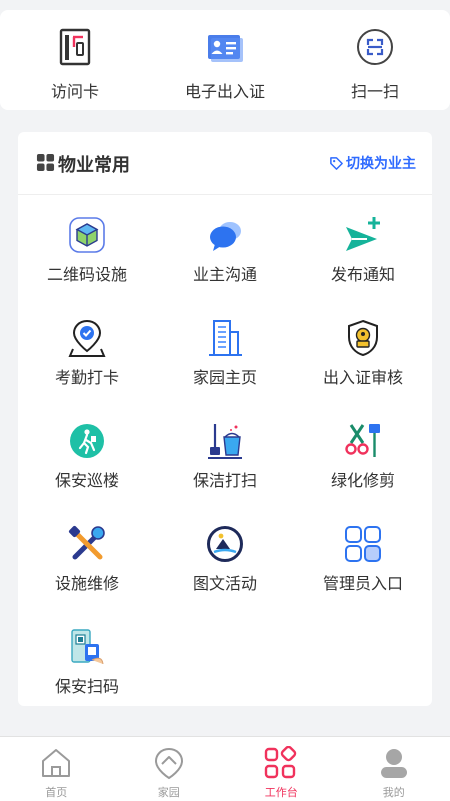 The height and width of the screenshot is (801, 450). I want to click on service-publish-notice: 发布通知, so click(363, 246).